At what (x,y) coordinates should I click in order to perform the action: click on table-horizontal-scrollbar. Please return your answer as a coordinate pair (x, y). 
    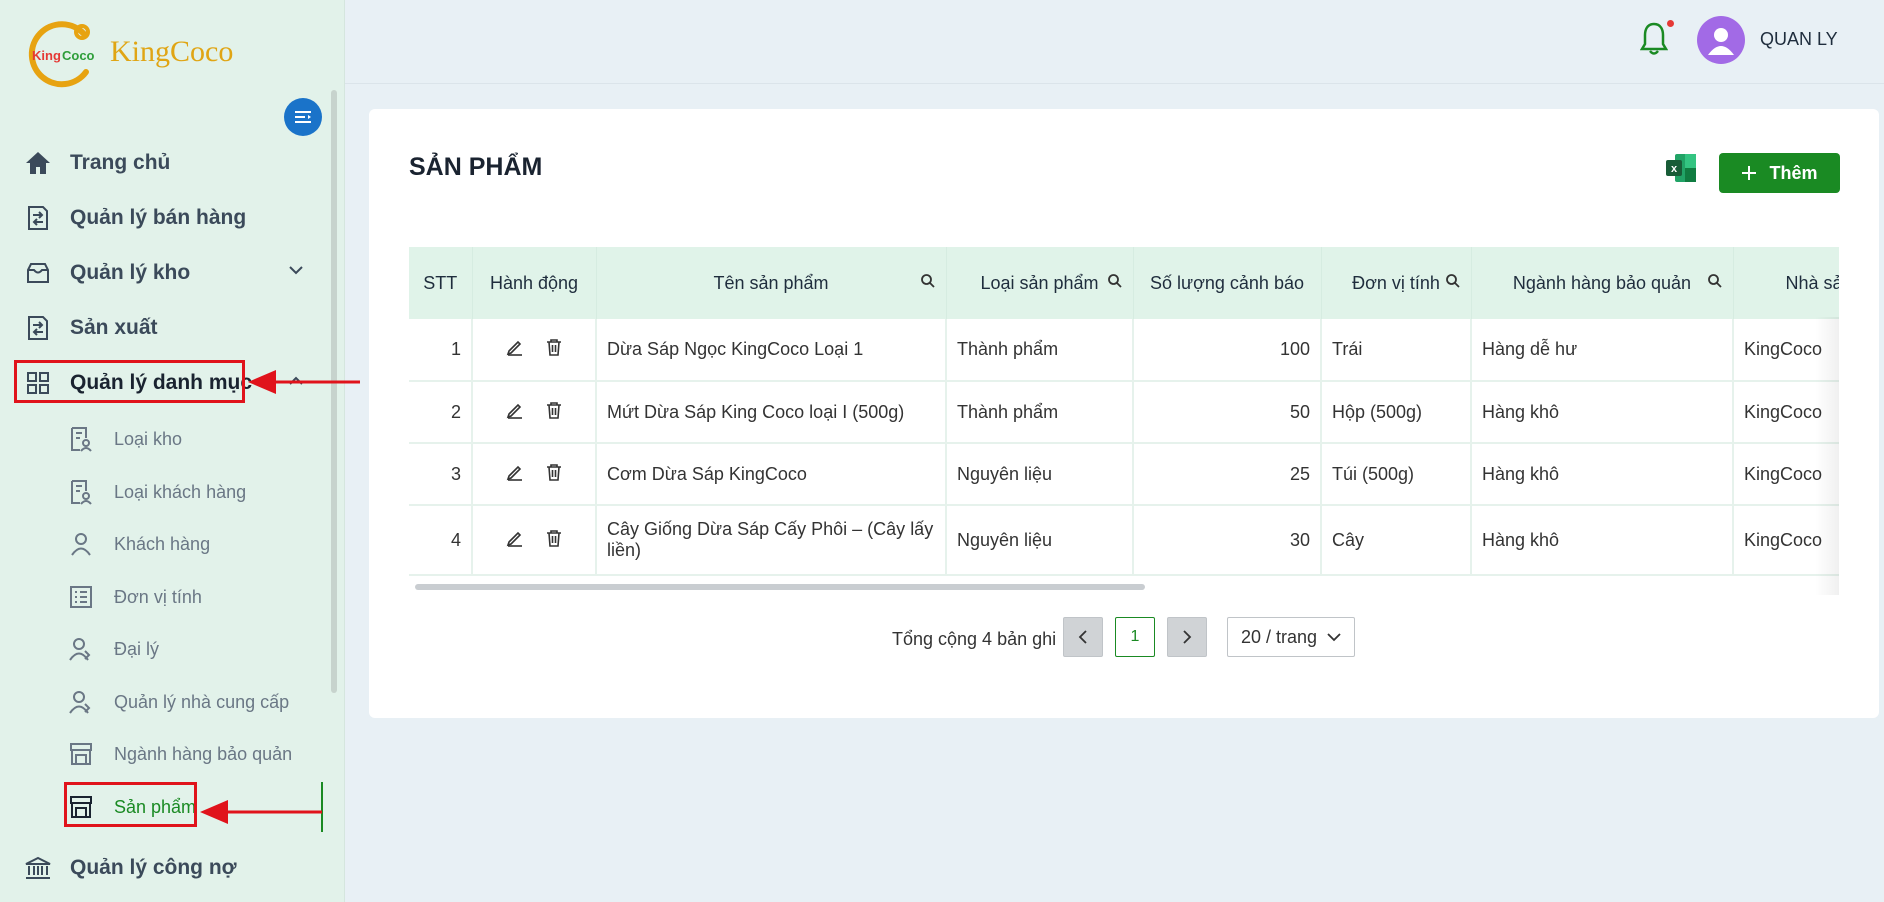
    Looking at the image, I should click on (780, 587).